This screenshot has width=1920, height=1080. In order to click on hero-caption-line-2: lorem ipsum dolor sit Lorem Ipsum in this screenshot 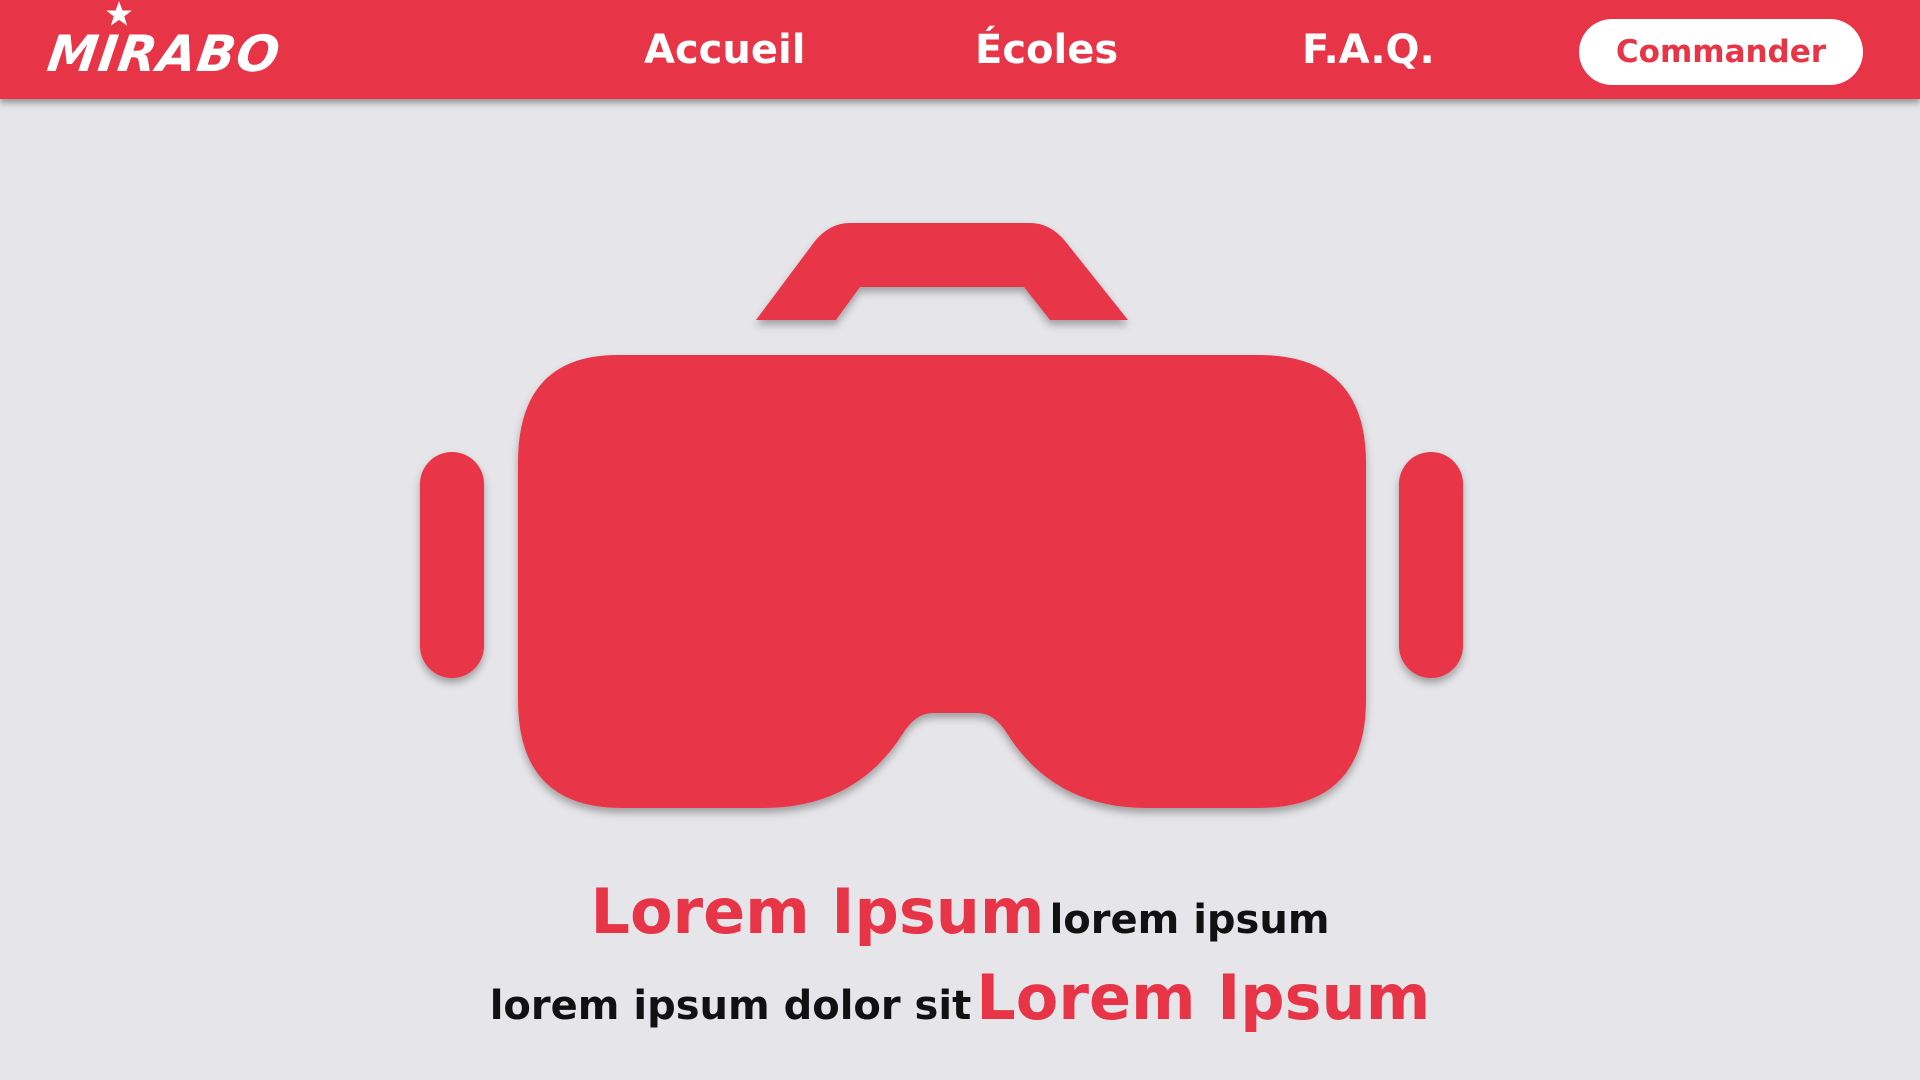, I will do `click(960, 1002)`.